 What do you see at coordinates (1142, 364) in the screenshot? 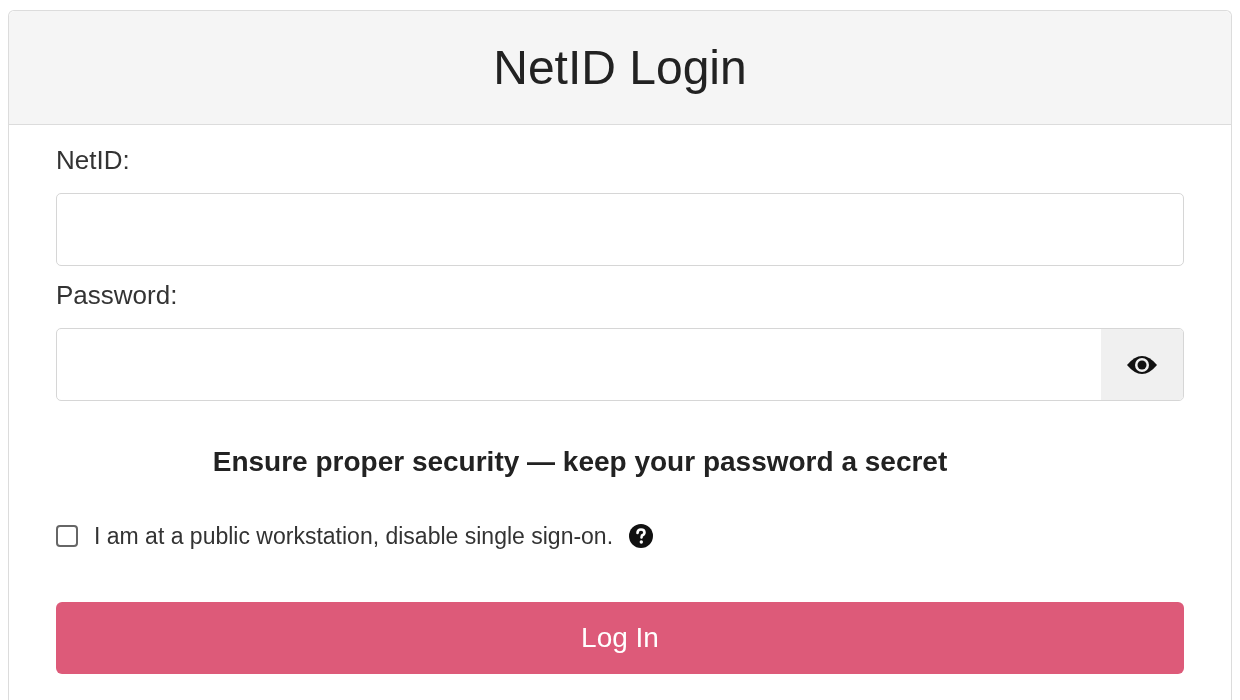
I see `show-password-button` at bounding box center [1142, 364].